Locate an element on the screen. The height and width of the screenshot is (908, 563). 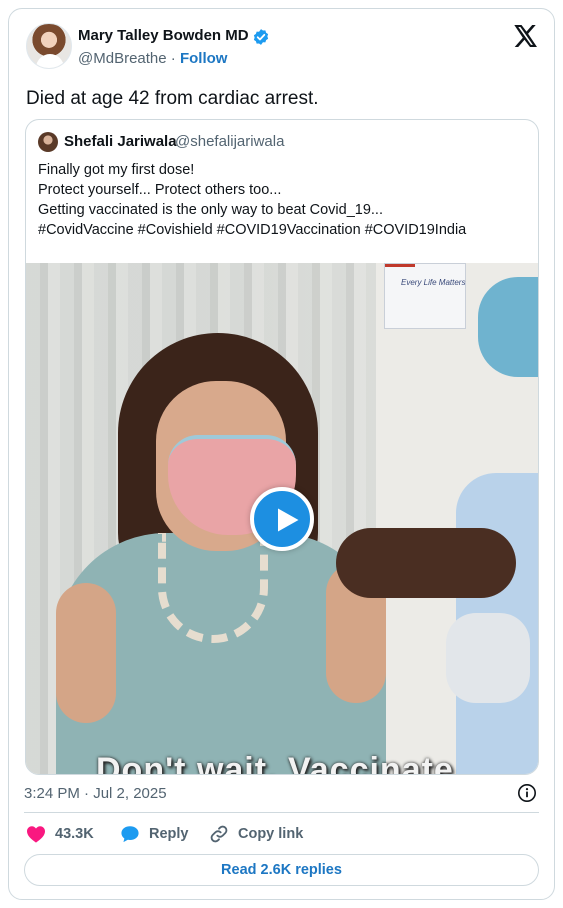
quoted-text-line: Finally got my first dose! is located at coordinates (116, 170).